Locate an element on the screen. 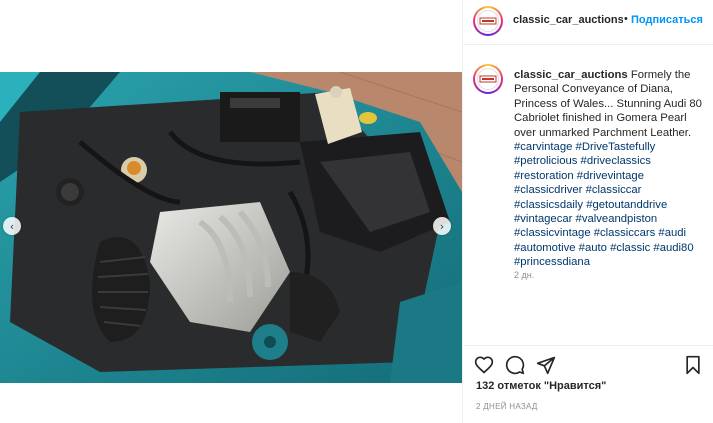  next-image-button: › is located at coordinates (442, 226).